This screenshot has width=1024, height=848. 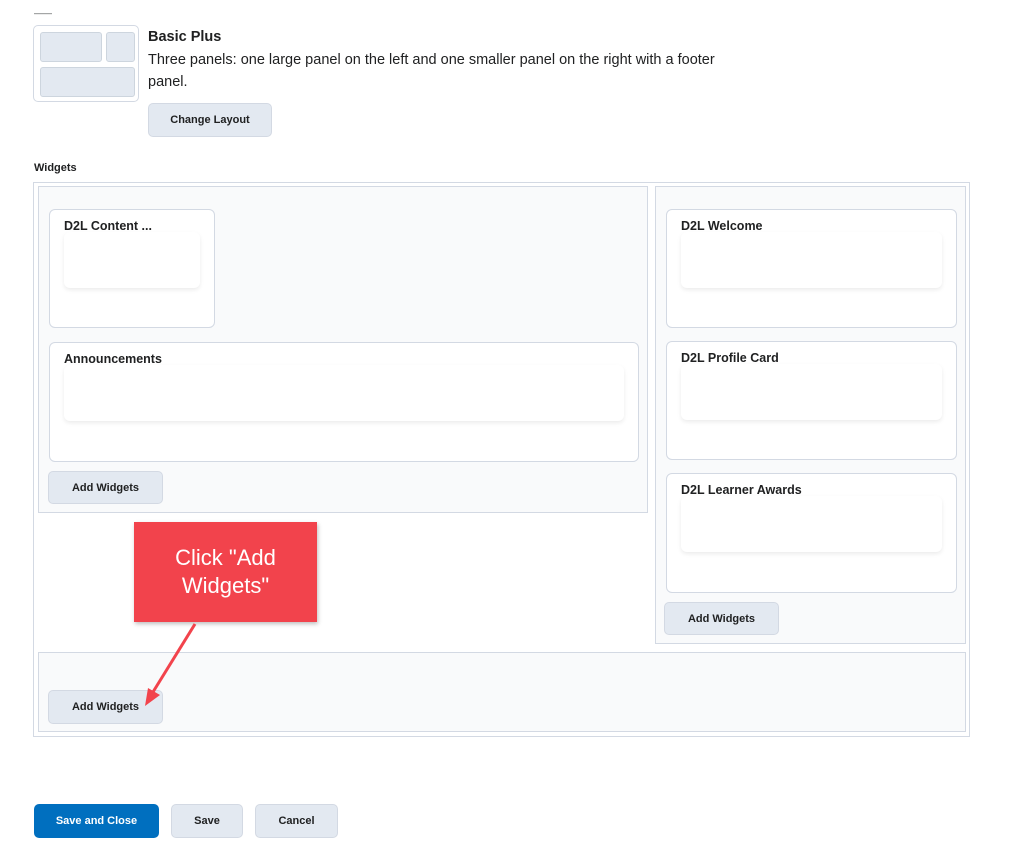 What do you see at coordinates (722, 226) in the screenshot?
I see `widget-card-title: D2L Welcome` at bounding box center [722, 226].